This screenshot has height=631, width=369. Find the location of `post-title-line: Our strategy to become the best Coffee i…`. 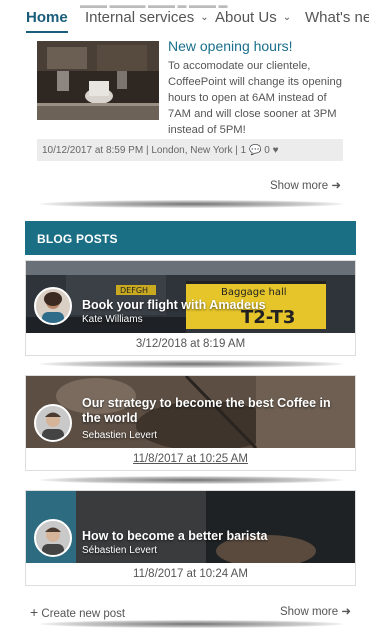

post-title-line: Our strategy to become the best Coffee i… is located at coordinates (206, 403).